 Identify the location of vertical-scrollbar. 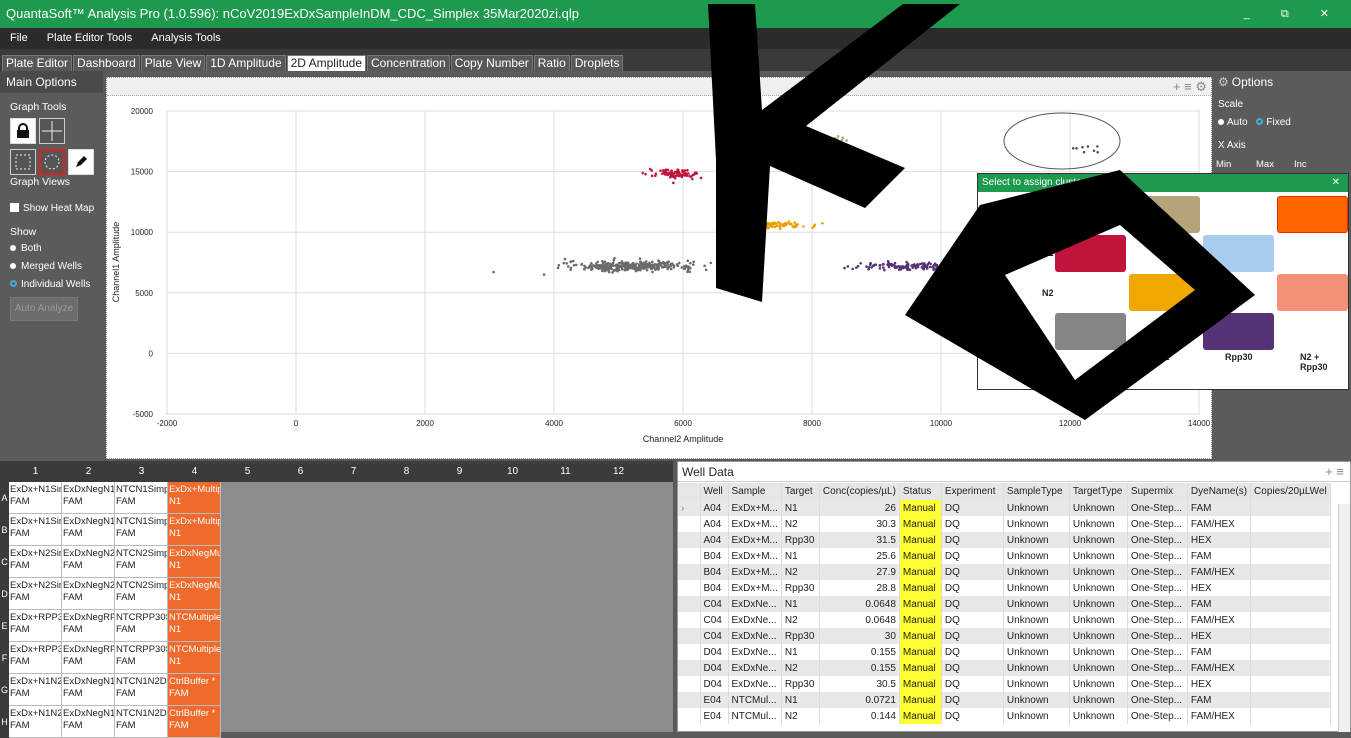
(1344, 618).